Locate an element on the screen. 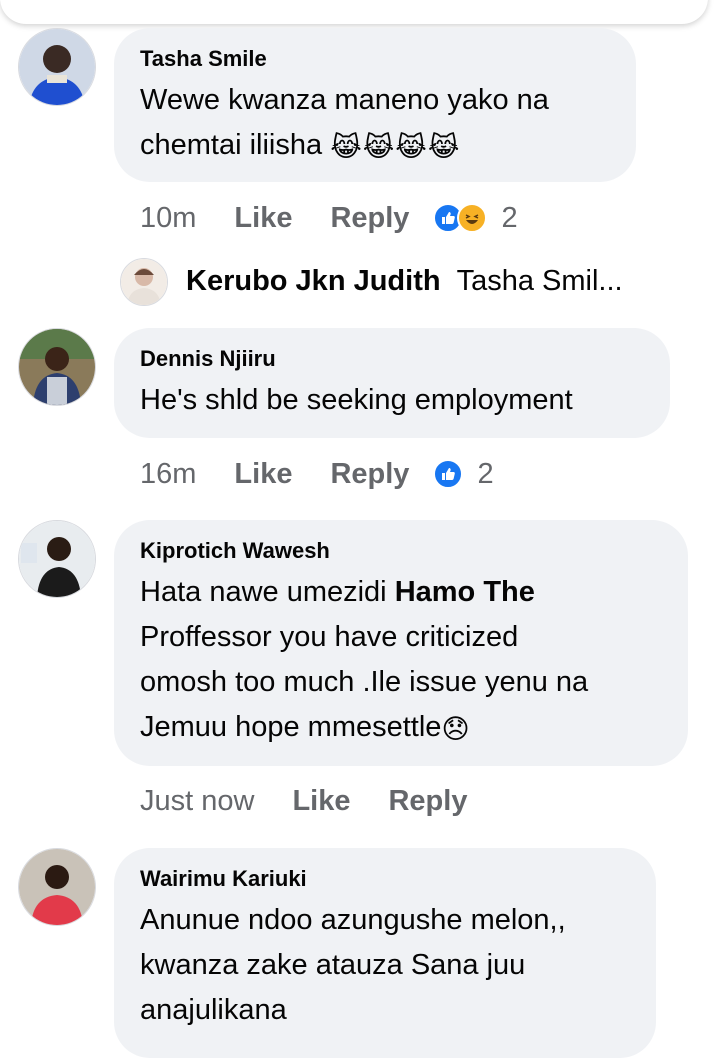 The width and height of the screenshot is (720, 1058). comment-line: kwanza zake atauza Sana juu is located at coordinates (333, 965).